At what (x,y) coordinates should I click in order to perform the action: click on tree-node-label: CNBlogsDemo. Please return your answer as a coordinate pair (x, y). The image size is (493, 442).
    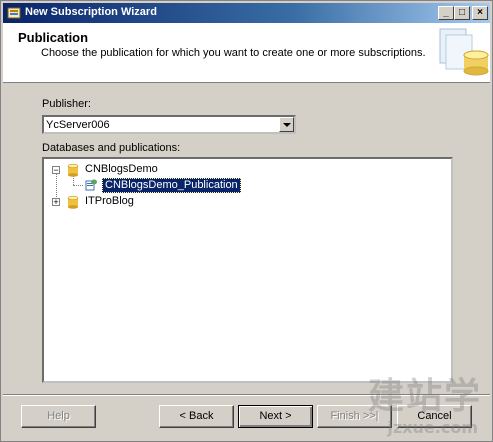
    Looking at the image, I should click on (121, 169).